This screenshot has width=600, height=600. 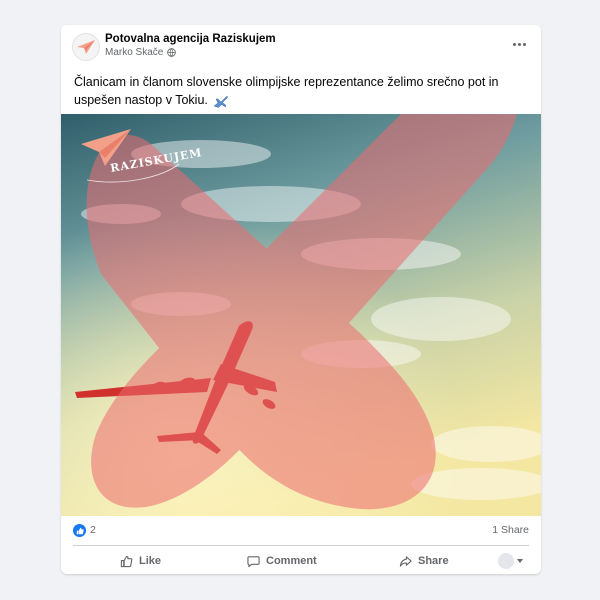 I want to click on share-icon, so click(x=405, y=561).